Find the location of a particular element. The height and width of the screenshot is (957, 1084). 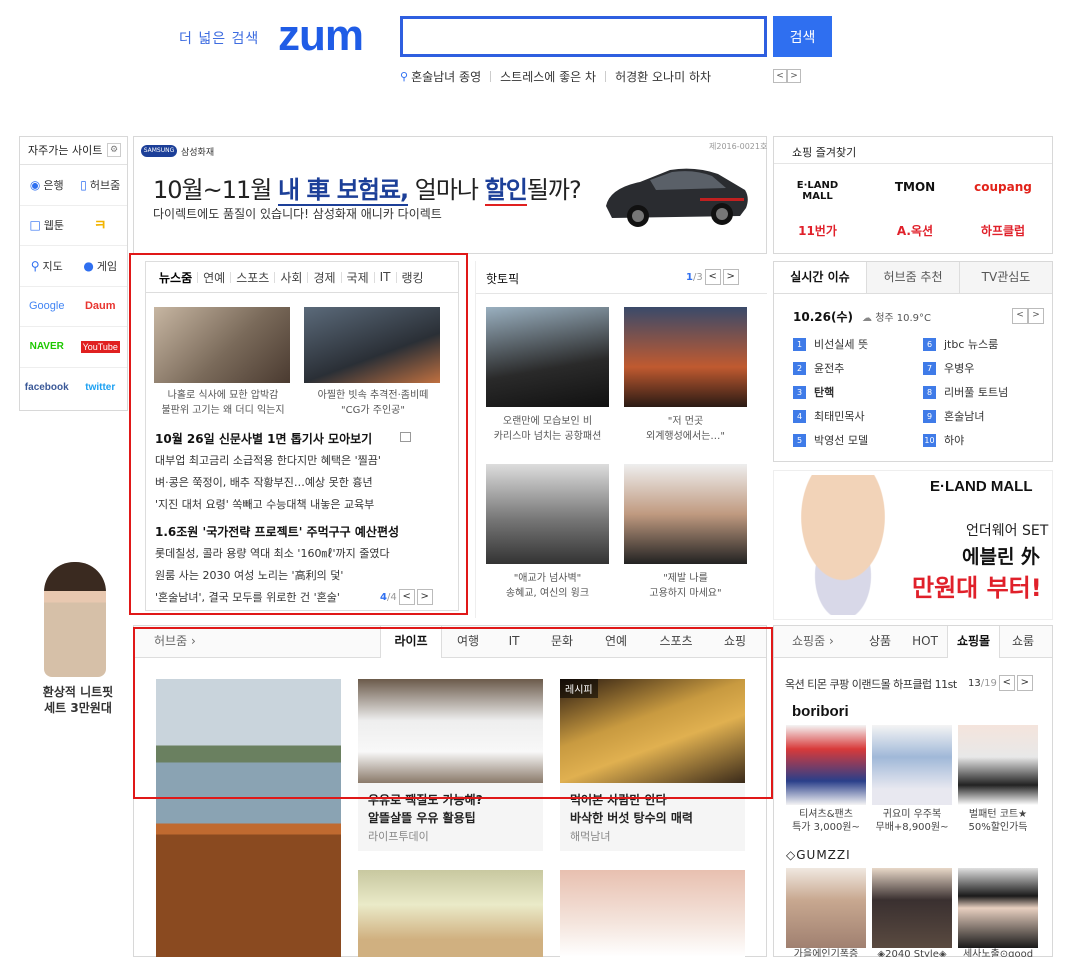

hubzum-card-title: 우유로 팩질도 가능해? 알뜰살뜰 우유 활용팁 is located at coordinates (425, 809).